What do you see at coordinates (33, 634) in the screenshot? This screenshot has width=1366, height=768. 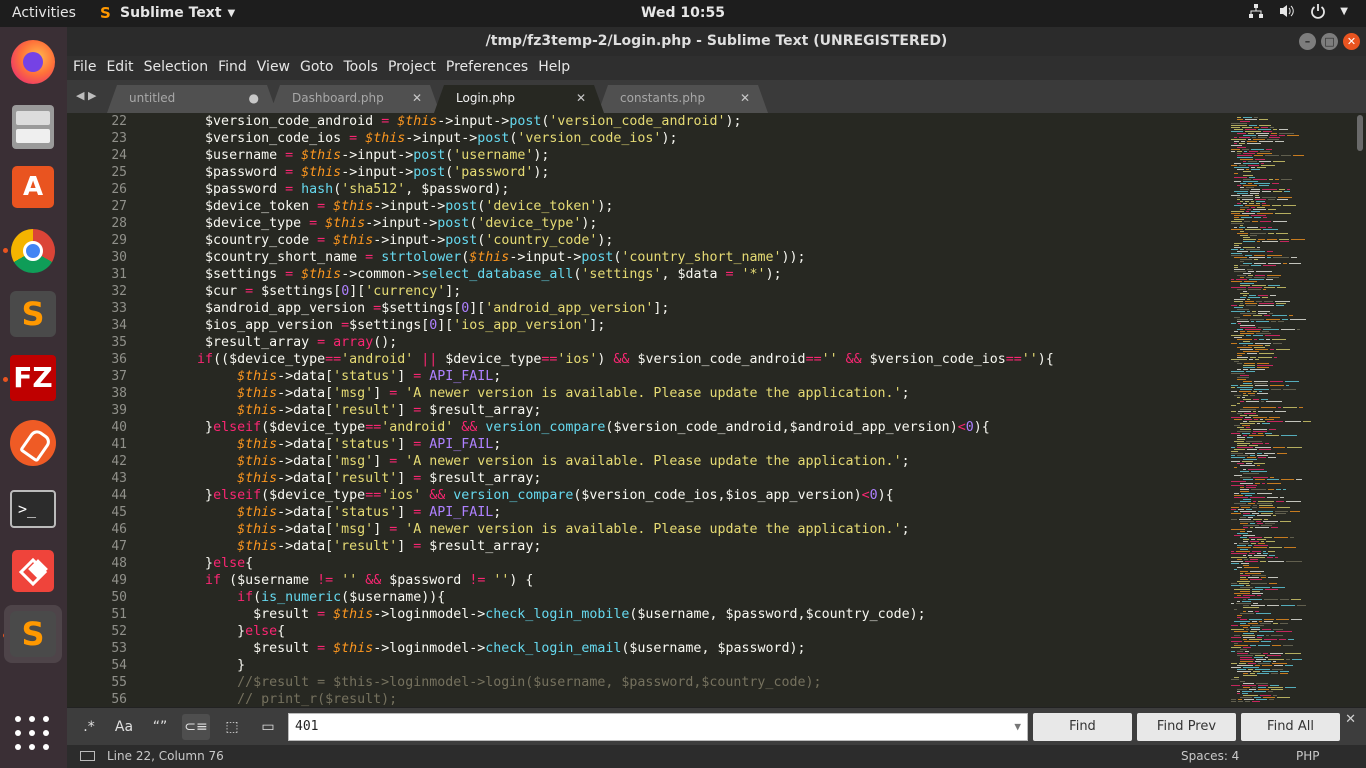 I see `dock-sublime-active: S` at bounding box center [33, 634].